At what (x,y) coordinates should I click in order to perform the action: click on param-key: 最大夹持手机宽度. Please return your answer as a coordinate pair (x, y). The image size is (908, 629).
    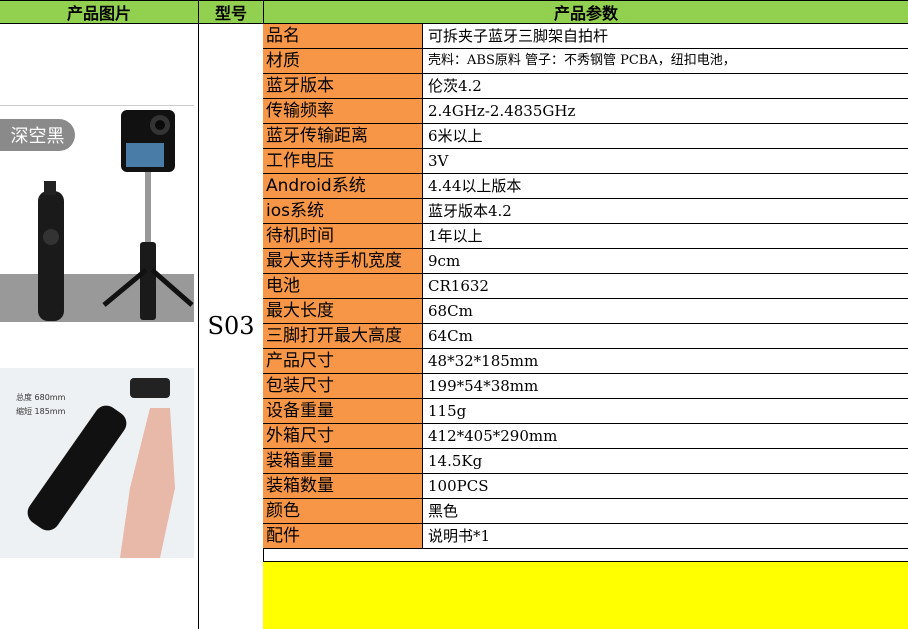
    Looking at the image, I should click on (343, 261).